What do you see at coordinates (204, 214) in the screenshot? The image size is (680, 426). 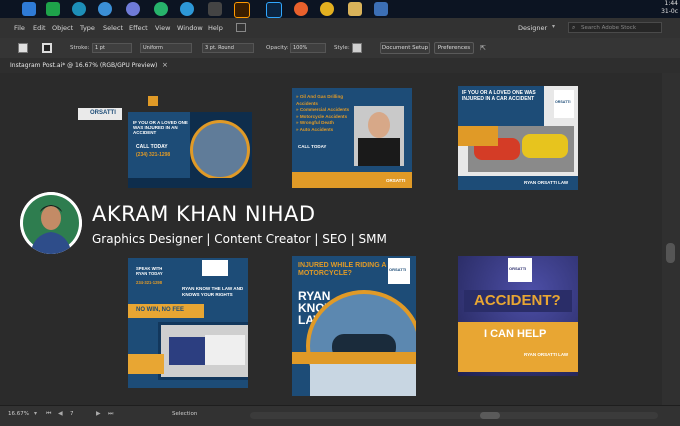 I see `profile-name: AKRAM KHAN NIHAD` at bounding box center [204, 214].